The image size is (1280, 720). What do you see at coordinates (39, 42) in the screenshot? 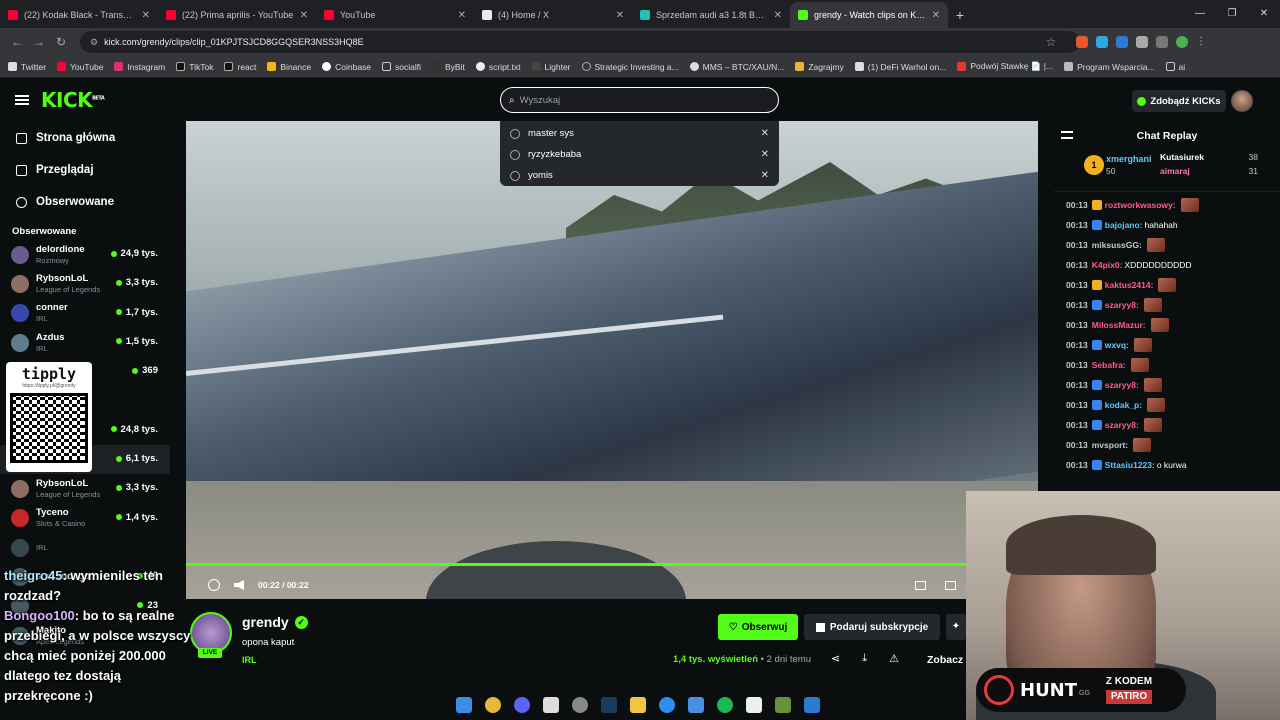
I see `forward-icon: →` at bounding box center [39, 42].